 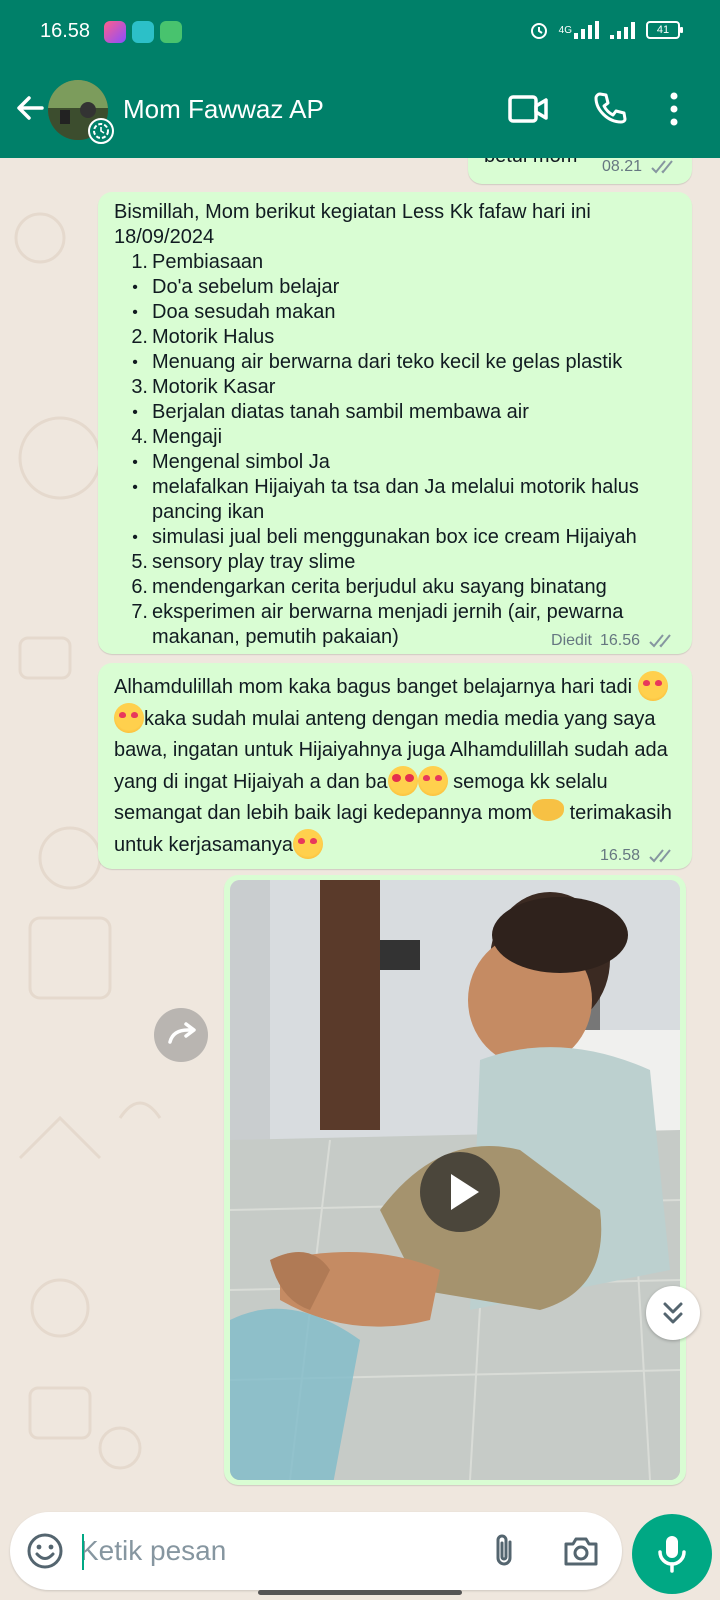 What do you see at coordinates (619, 640) in the screenshot?
I see `message-time: 16.56` at bounding box center [619, 640].